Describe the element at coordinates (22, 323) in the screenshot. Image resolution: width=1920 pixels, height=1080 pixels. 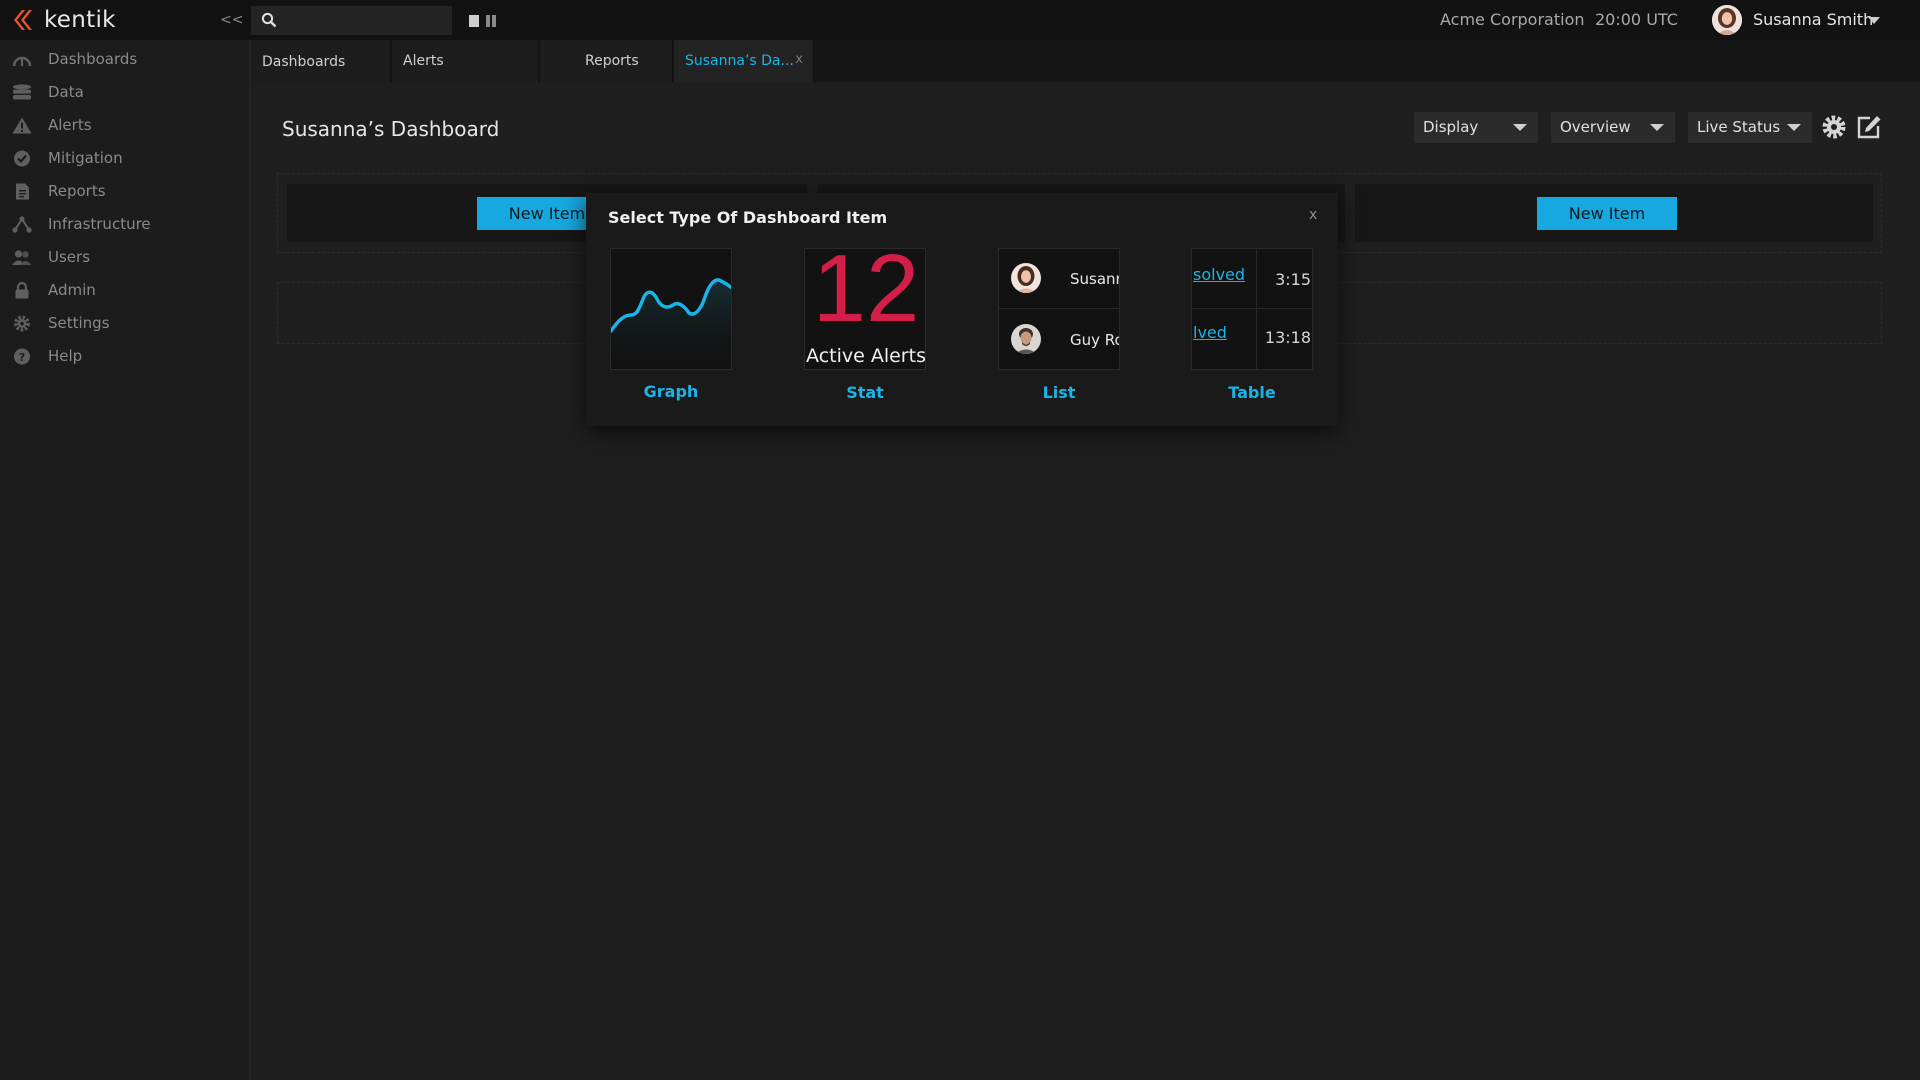
I see `gear-icon` at that location.